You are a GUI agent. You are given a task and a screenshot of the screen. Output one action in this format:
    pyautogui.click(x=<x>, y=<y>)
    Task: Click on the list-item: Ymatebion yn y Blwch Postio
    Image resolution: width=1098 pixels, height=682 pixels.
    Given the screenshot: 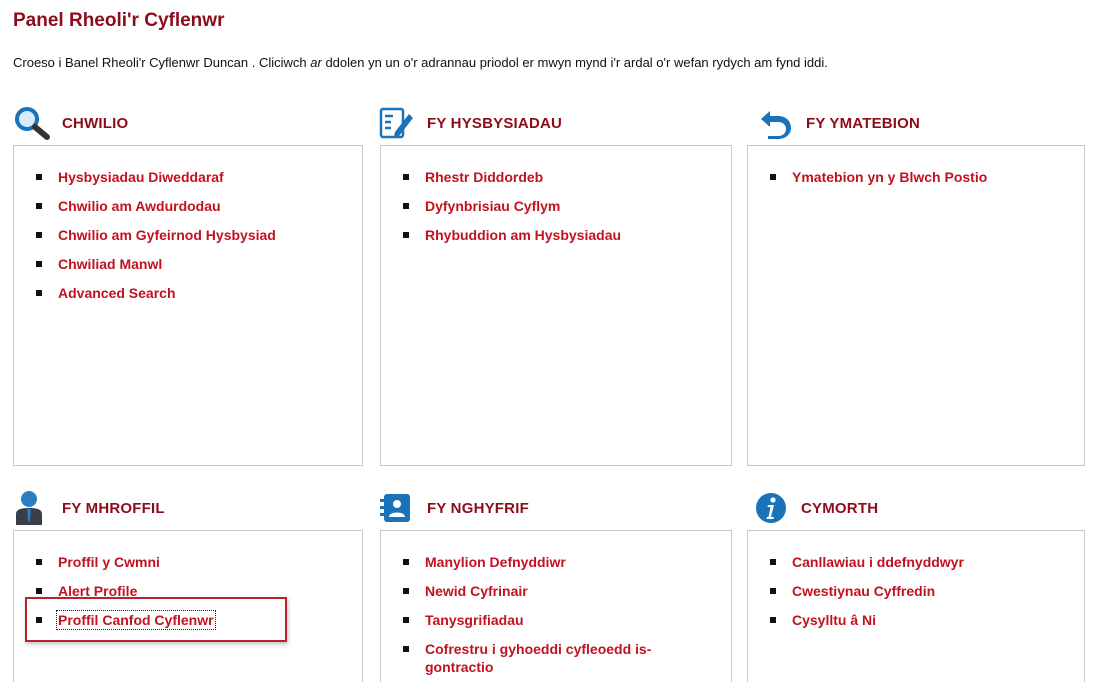 What is the action you would take?
    pyautogui.click(x=927, y=177)
    